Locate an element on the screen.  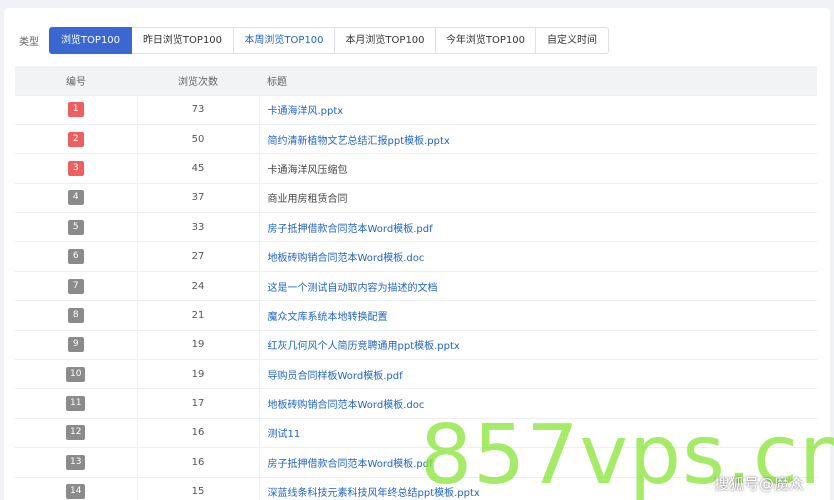
rank-cell: 2 is located at coordinates (76, 139).